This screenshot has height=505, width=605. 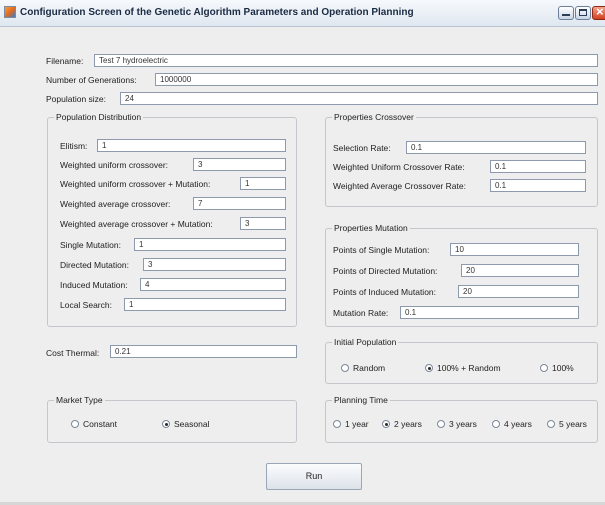 What do you see at coordinates (374, 117) in the screenshot?
I see `properties-crossover-title: Properties Crossover` at bounding box center [374, 117].